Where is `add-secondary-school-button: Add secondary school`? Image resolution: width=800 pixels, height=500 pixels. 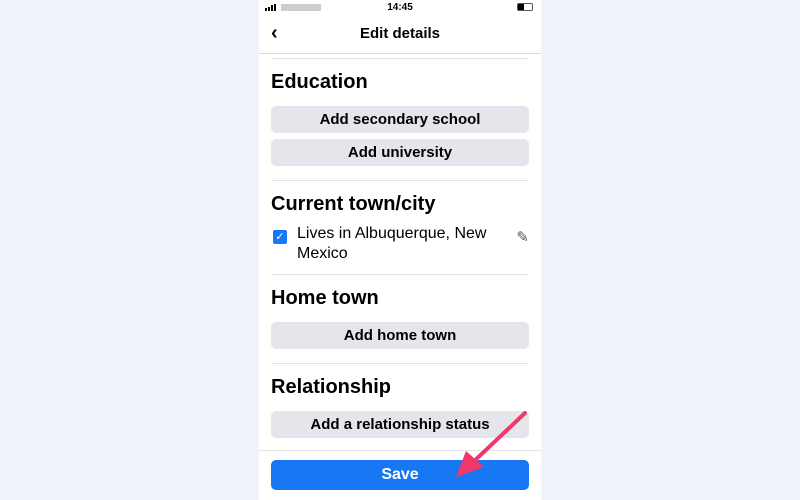
add-secondary-school-button: Add secondary school is located at coordinates (400, 119).